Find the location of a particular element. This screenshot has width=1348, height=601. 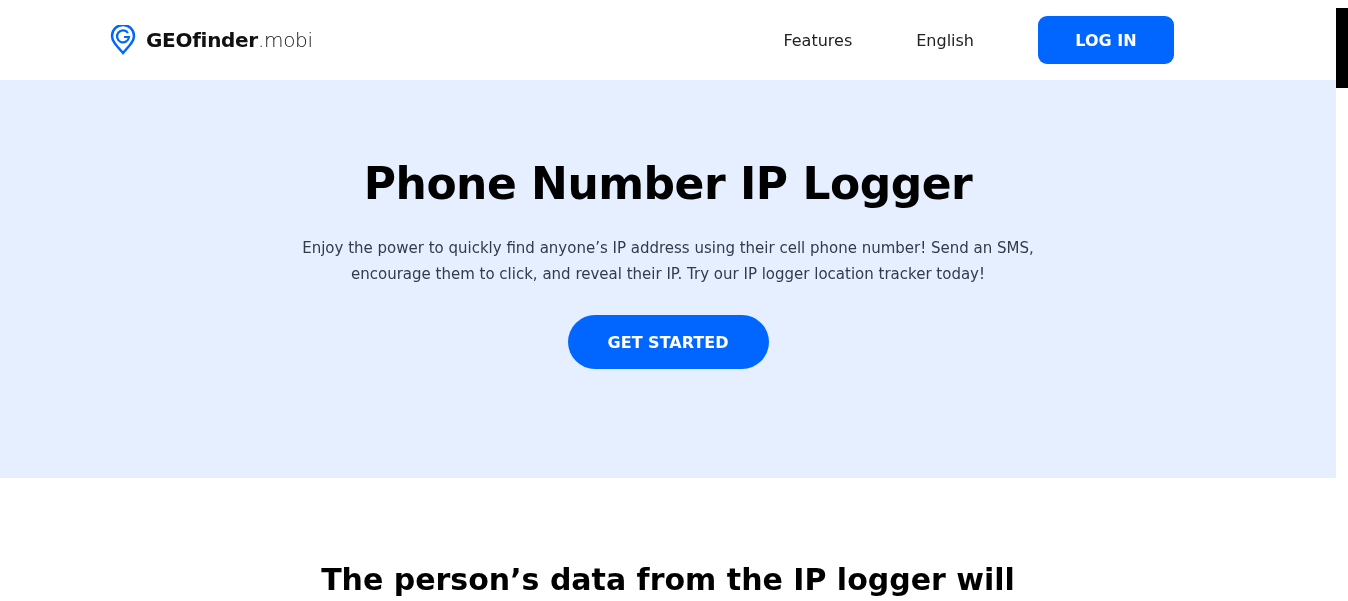

section-title: The person’s data from the IP logger will is located at coordinates (668, 579).